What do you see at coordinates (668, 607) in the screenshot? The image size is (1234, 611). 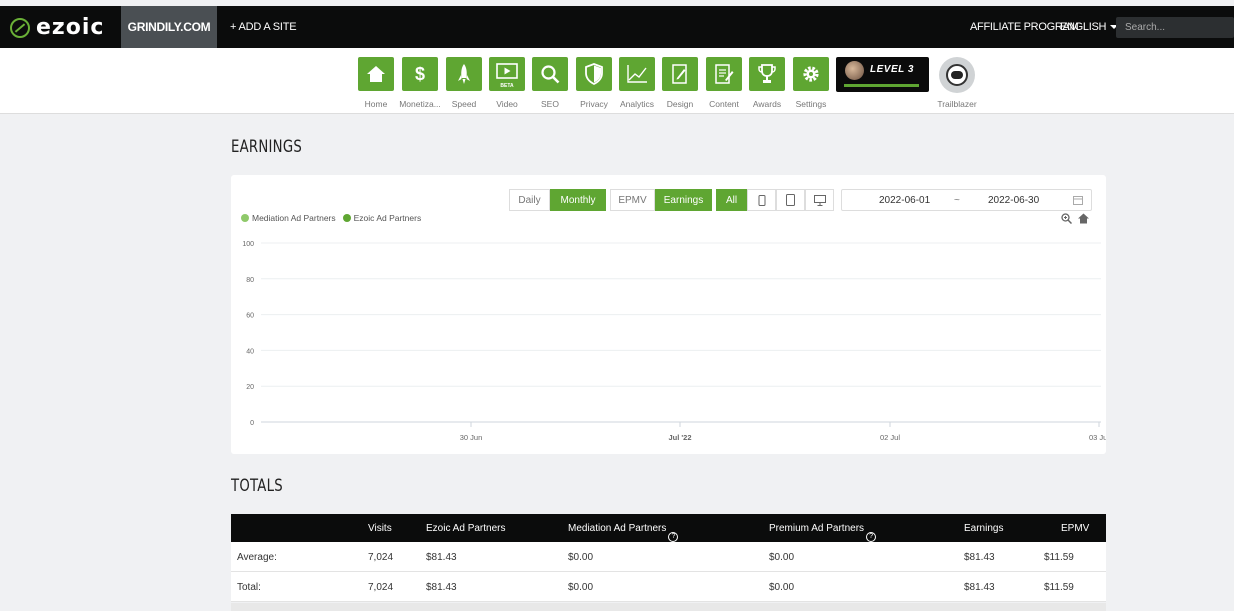 I see `horizontal-scrollbar` at bounding box center [668, 607].